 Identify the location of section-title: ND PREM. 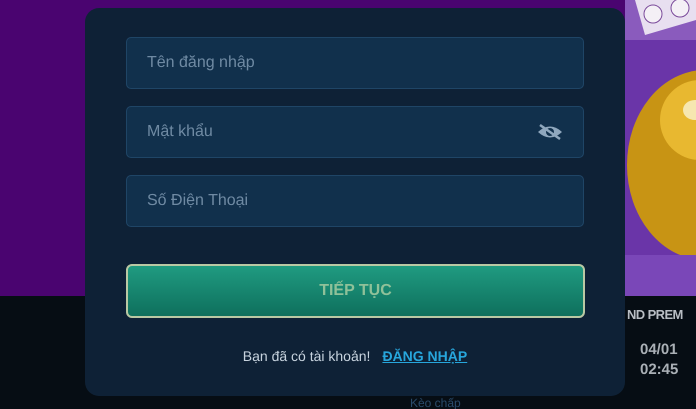
(655, 315).